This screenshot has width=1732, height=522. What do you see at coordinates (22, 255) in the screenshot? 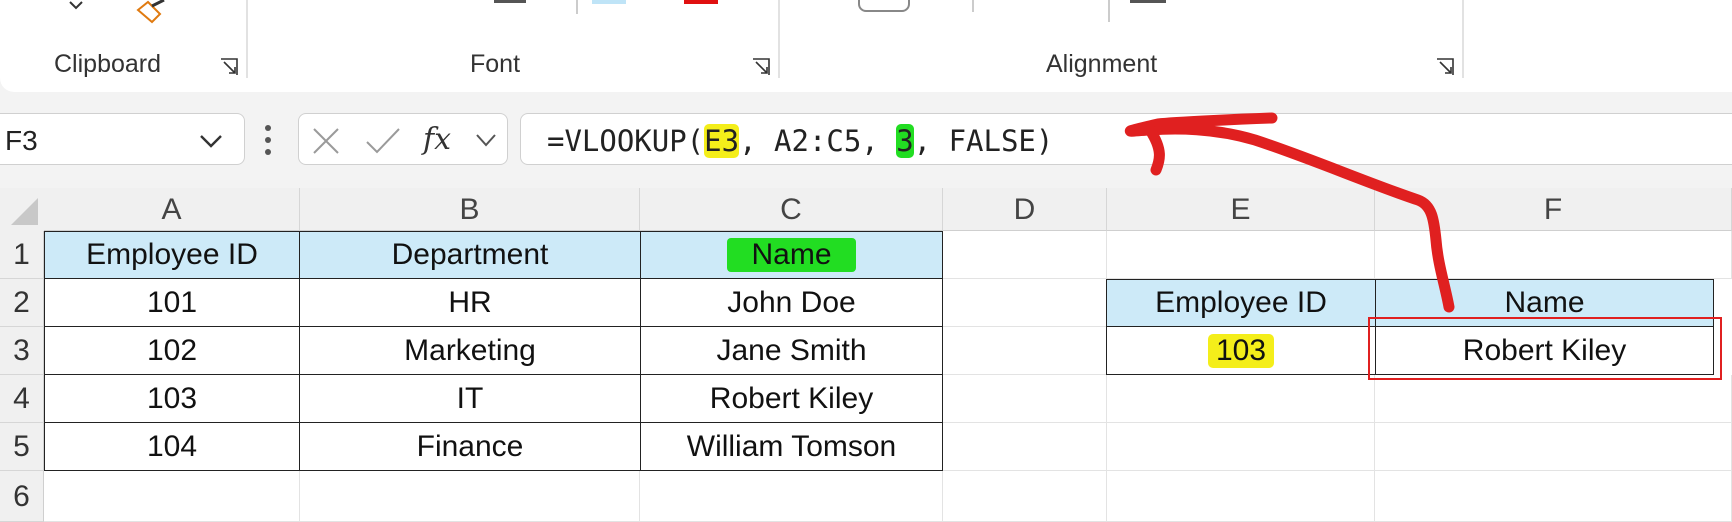
I see `row-header-1: 1` at bounding box center [22, 255].